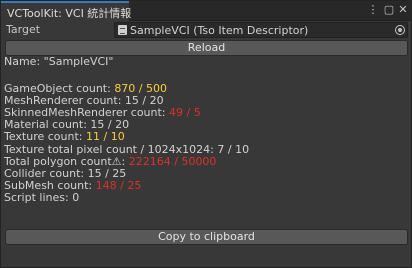 Image resolution: width=412 pixels, height=268 pixels. Describe the element at coordinates (206, 237) in the screenshot. I see `copy-to-clipboard-button: Copy to clipboard` at that location.